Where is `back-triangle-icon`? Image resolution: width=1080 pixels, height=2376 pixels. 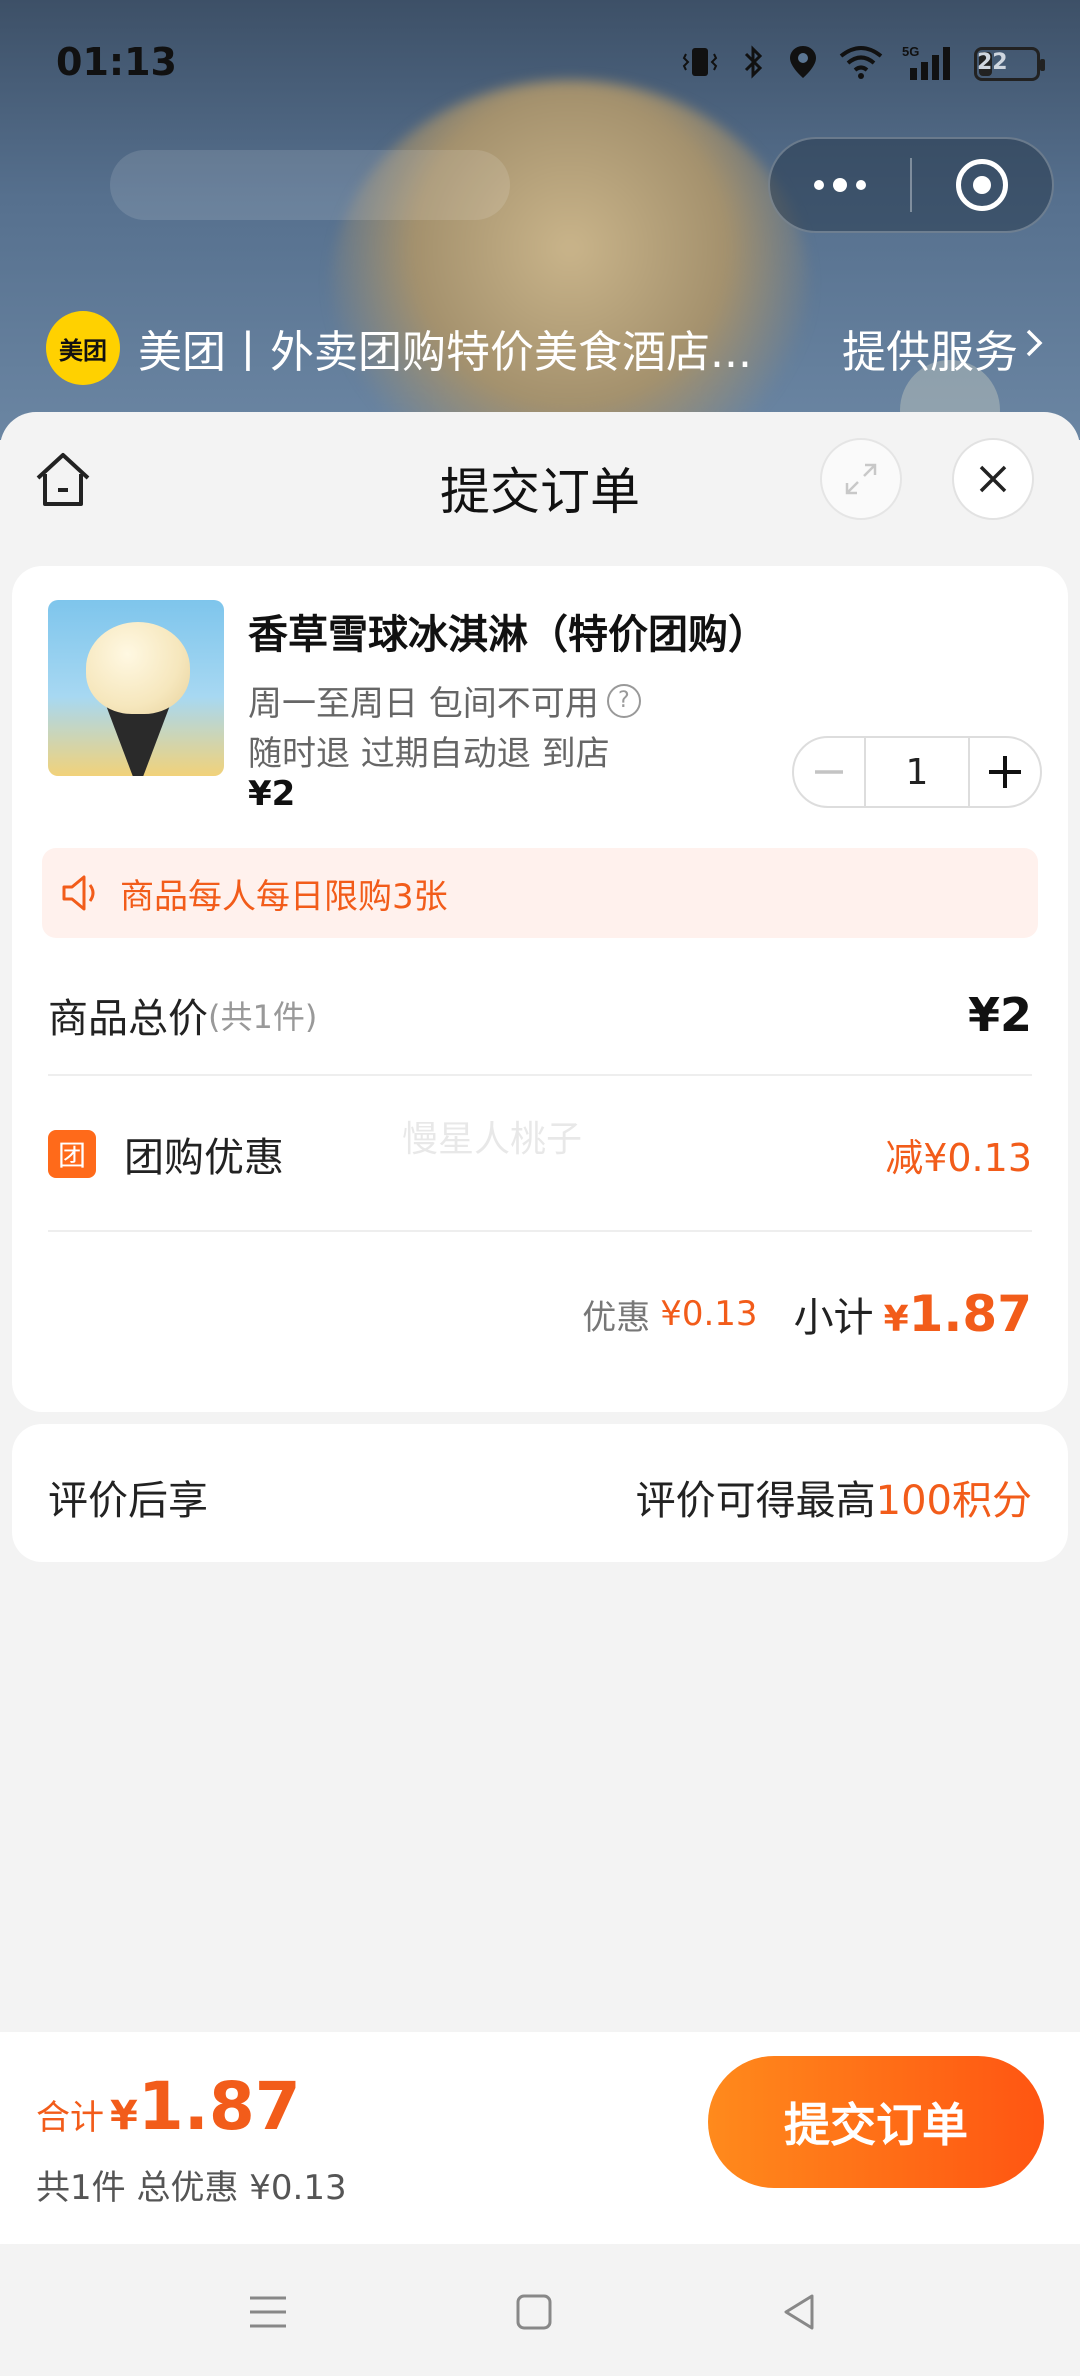
back-triangle-icon is located at coordinates (799, 2312).